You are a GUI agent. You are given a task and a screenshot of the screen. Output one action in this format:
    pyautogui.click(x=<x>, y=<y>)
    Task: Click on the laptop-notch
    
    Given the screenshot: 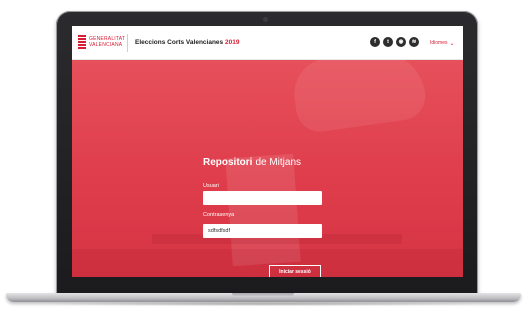 What is the action you would take?
    pyautogui.click(x=263, y=295)
    